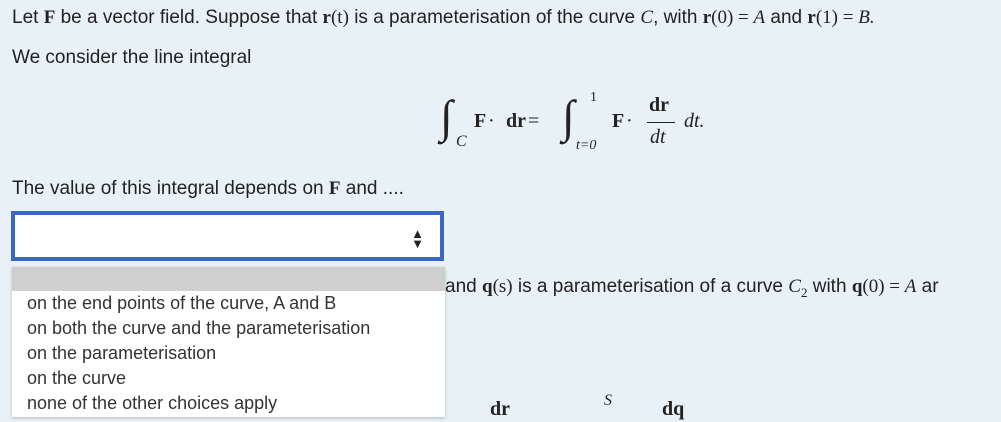  What do you see at coordinates (28, 17) in the screenshot?
I see `intro-text: Let` at bounding box center [28, 17].